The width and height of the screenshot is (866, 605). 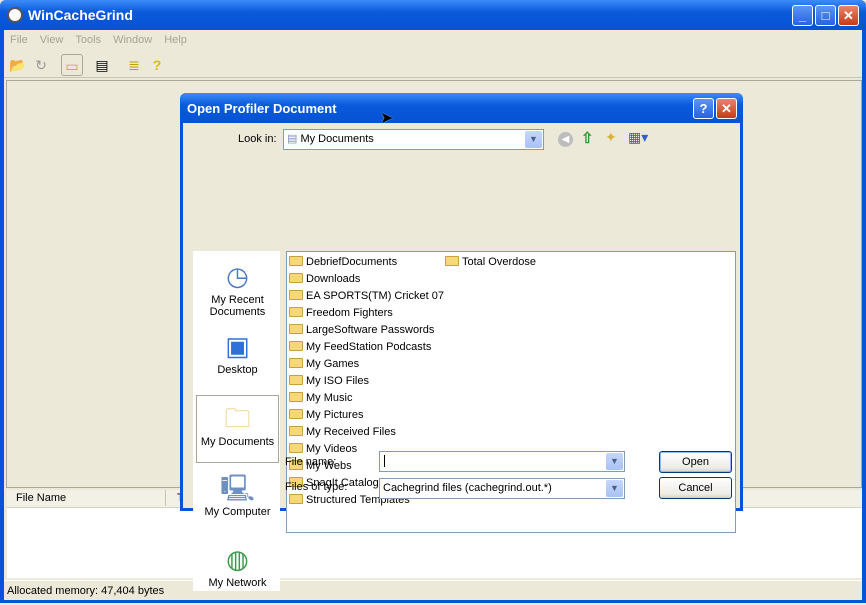 I want to click on status-text: Allocated memory: 47,404 bytes, so click(x=86, y=591).